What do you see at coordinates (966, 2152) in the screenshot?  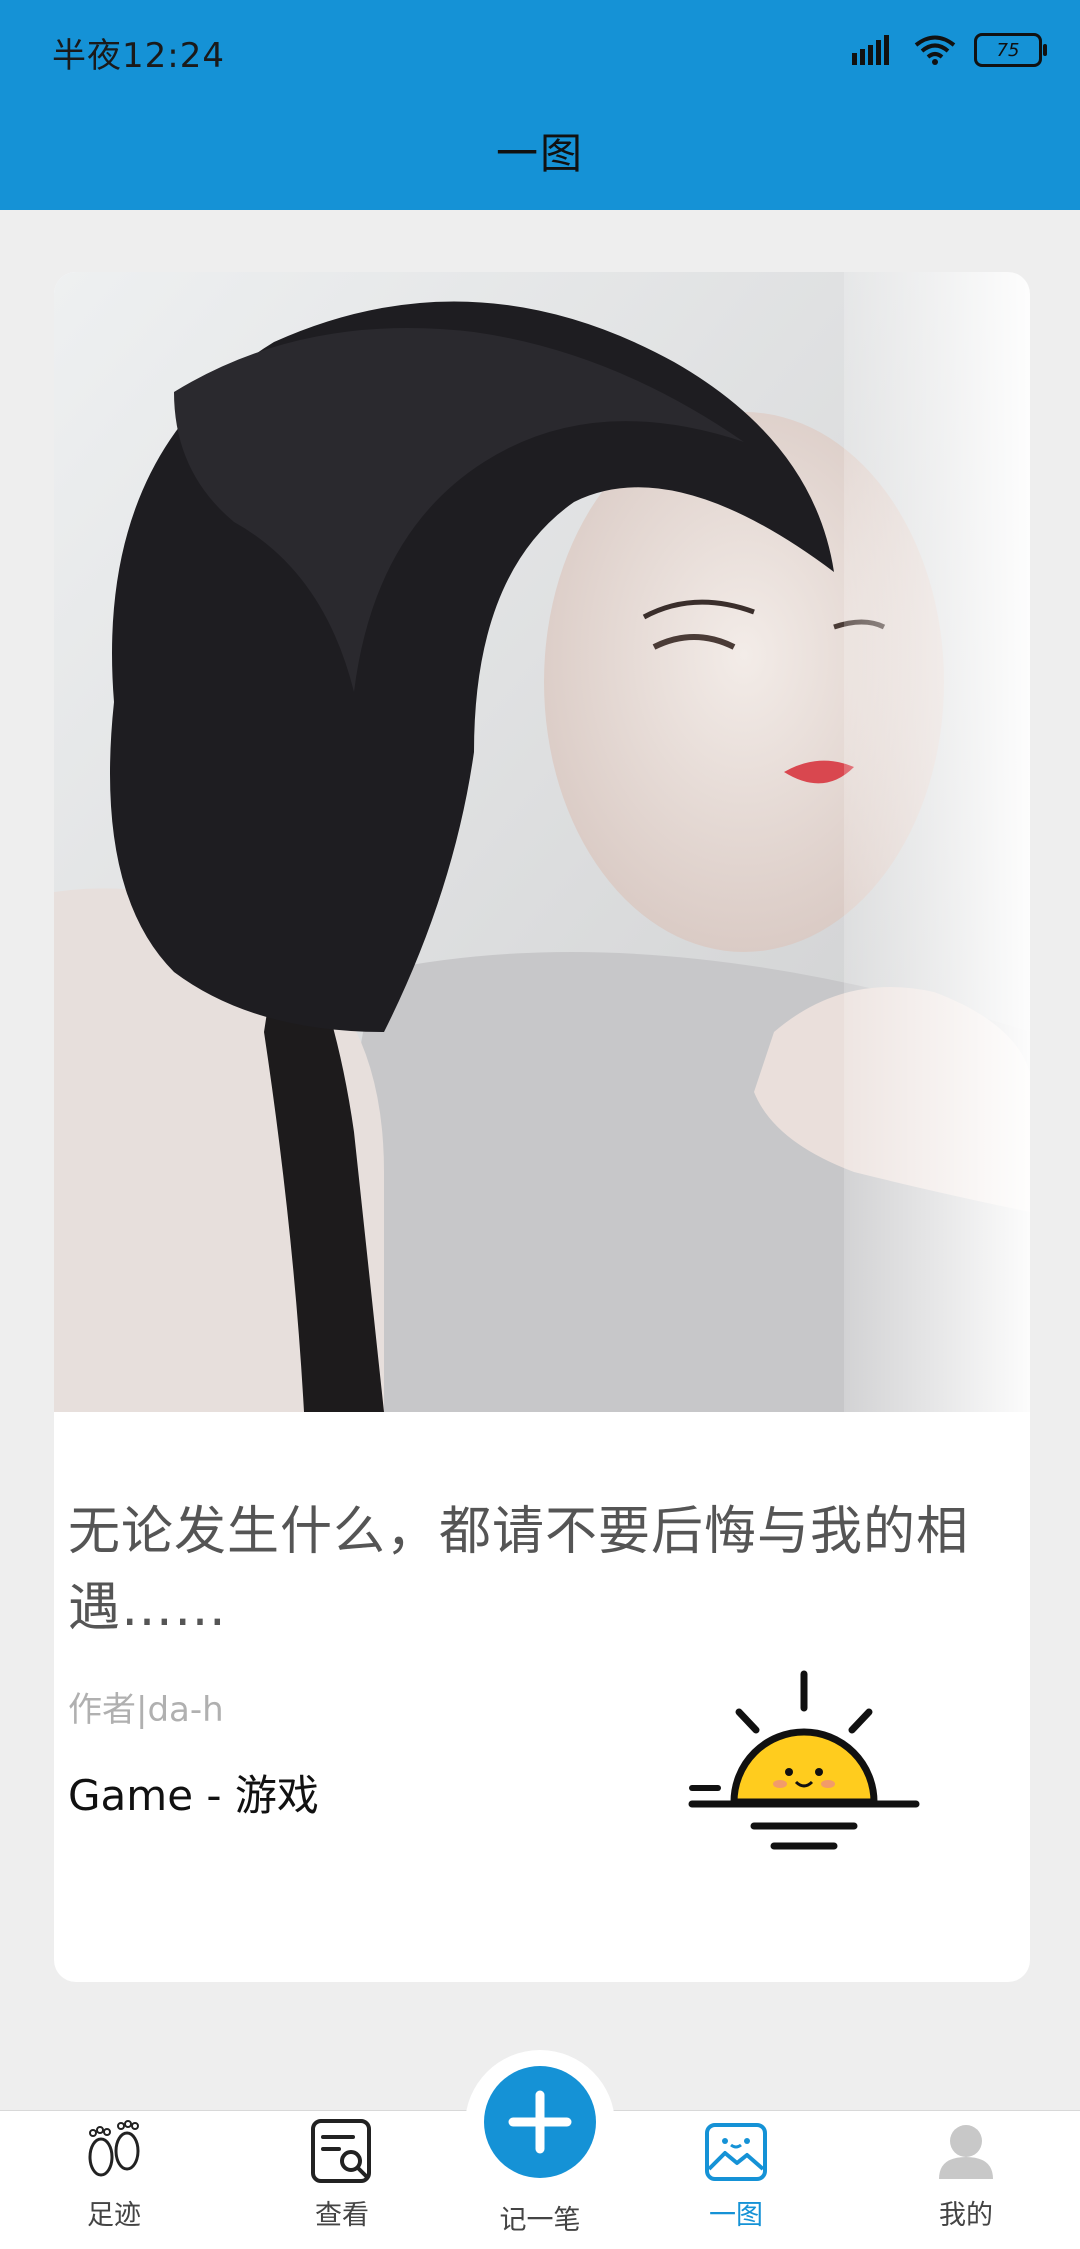 I see `profile-icon` at bounding box center [966, 2152].